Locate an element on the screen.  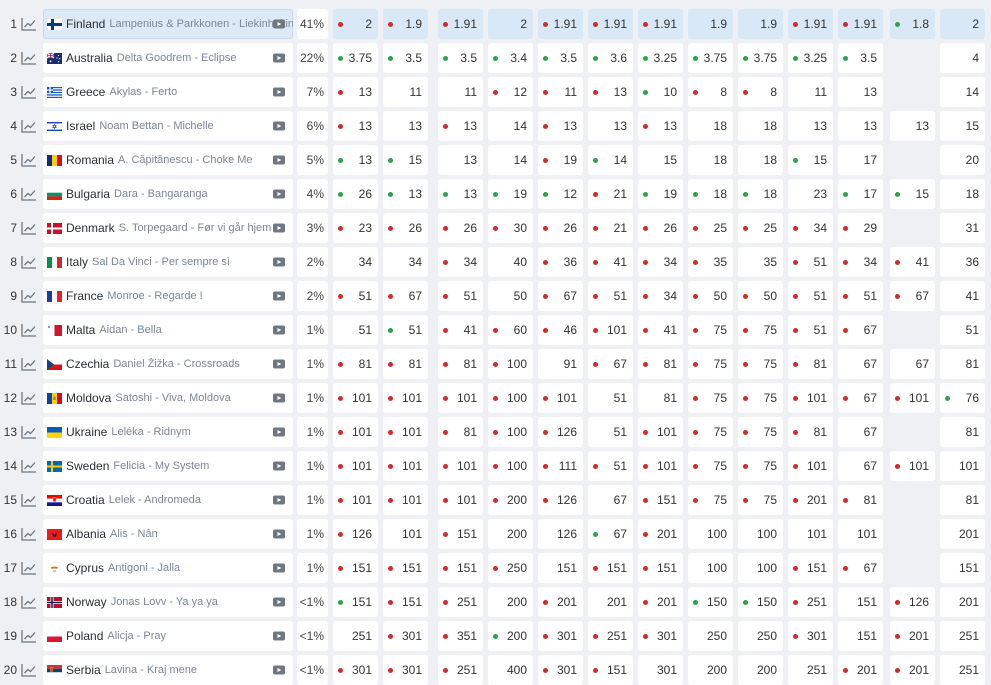
odds-cell: 76 is located at coordinates (962, 398).